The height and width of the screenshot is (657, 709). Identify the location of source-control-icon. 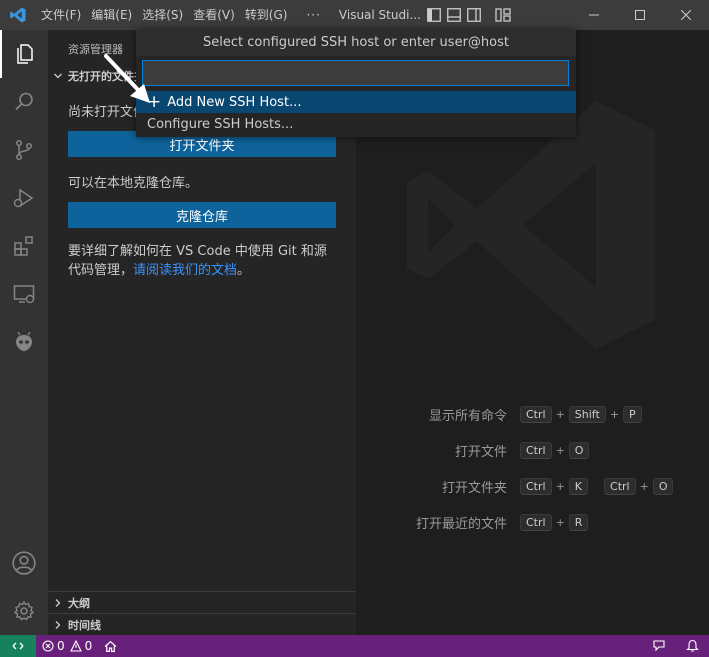
(24, 150).